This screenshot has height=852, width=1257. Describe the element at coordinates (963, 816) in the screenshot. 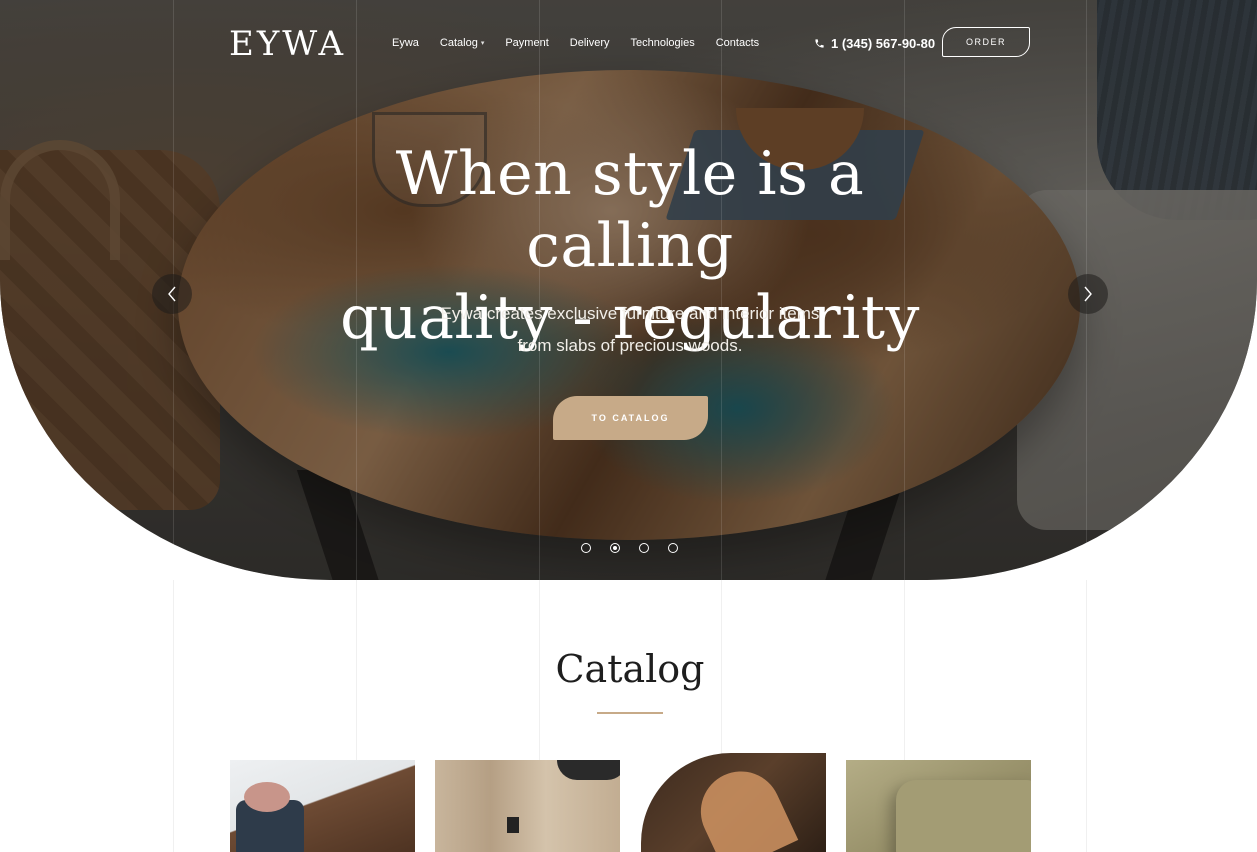

I see `pillow-image` at that location.